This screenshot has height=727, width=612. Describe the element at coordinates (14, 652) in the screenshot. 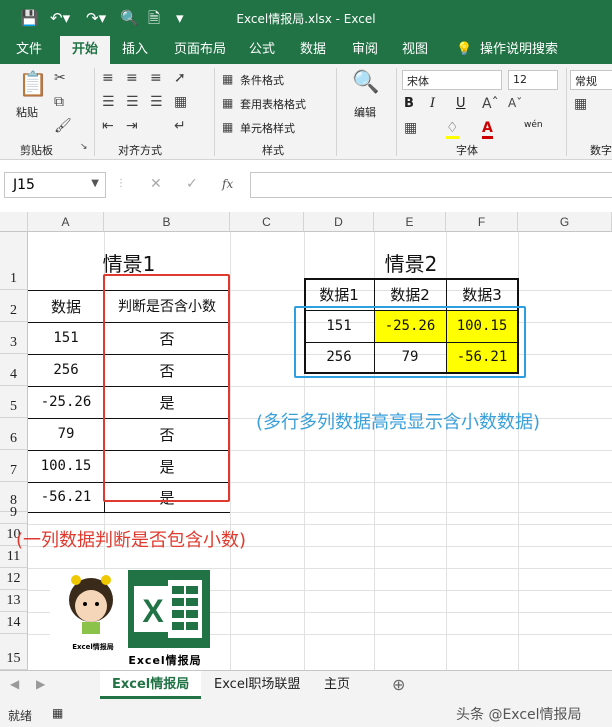

I see `row-header-15: 15` at that location.